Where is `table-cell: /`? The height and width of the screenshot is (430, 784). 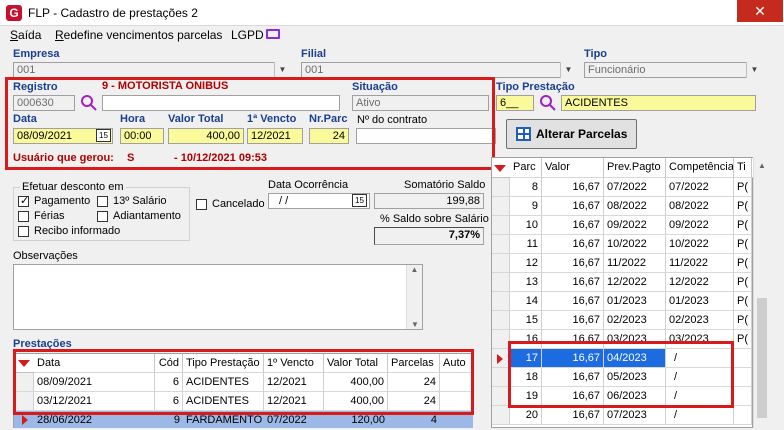 table-cell: / is located at coordinates (700, 415).